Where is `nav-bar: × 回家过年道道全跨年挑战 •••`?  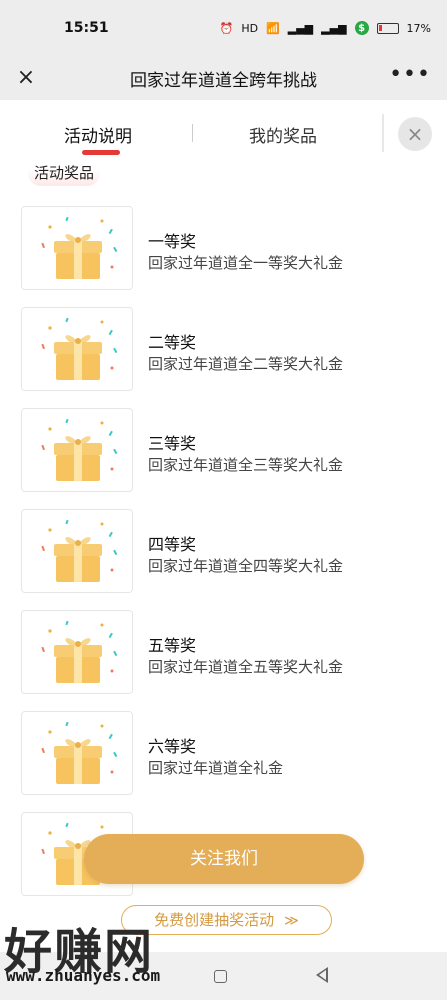 nav-bar: × 回家过年道道全跨年挑战 ••• is located at coordinates (223, 78).